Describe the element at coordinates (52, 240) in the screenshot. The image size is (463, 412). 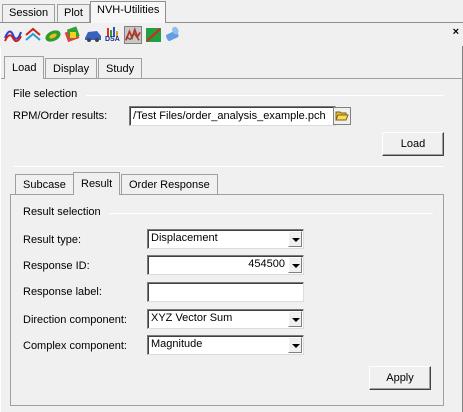
I see `result-type-label: Result type:` at that location.